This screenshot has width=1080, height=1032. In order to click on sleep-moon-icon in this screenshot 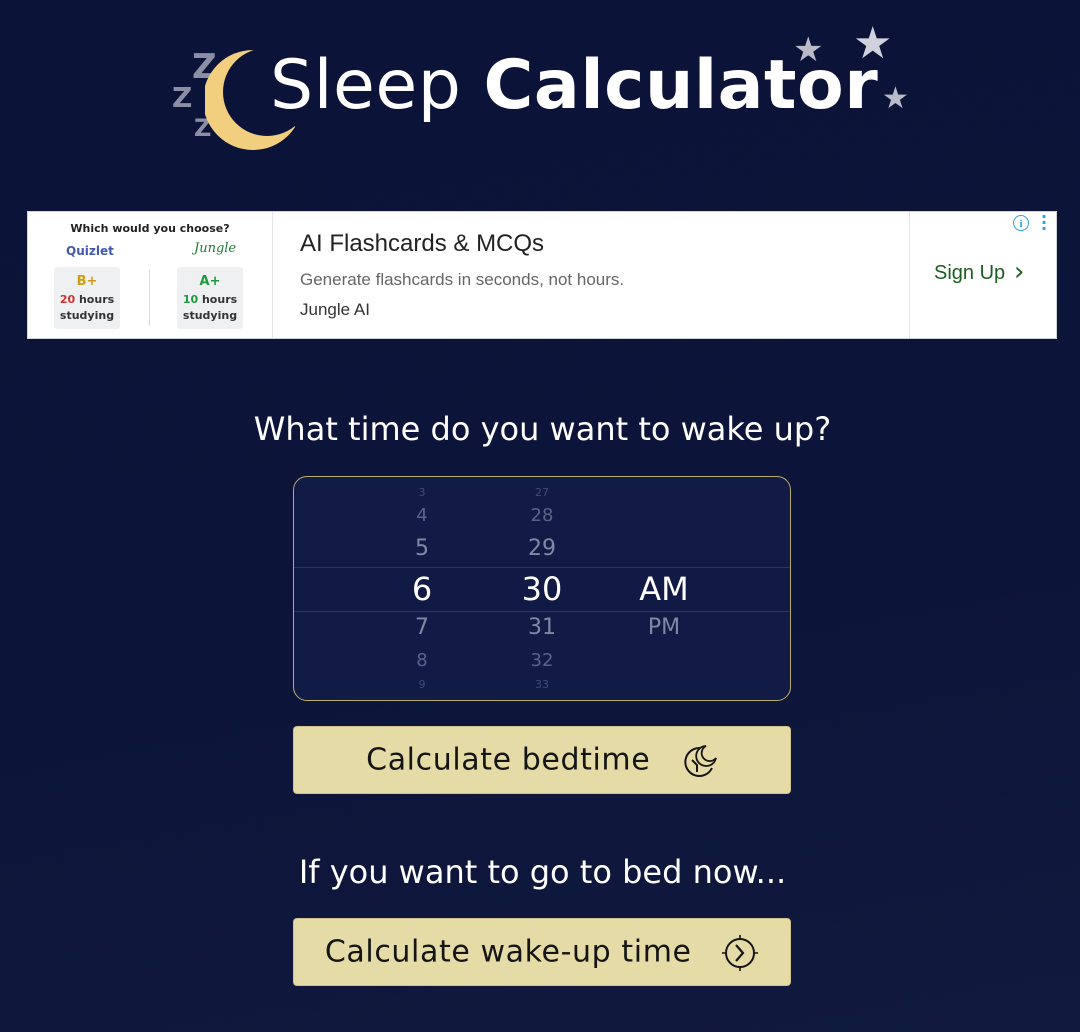, I will do `click(700, 760)`.